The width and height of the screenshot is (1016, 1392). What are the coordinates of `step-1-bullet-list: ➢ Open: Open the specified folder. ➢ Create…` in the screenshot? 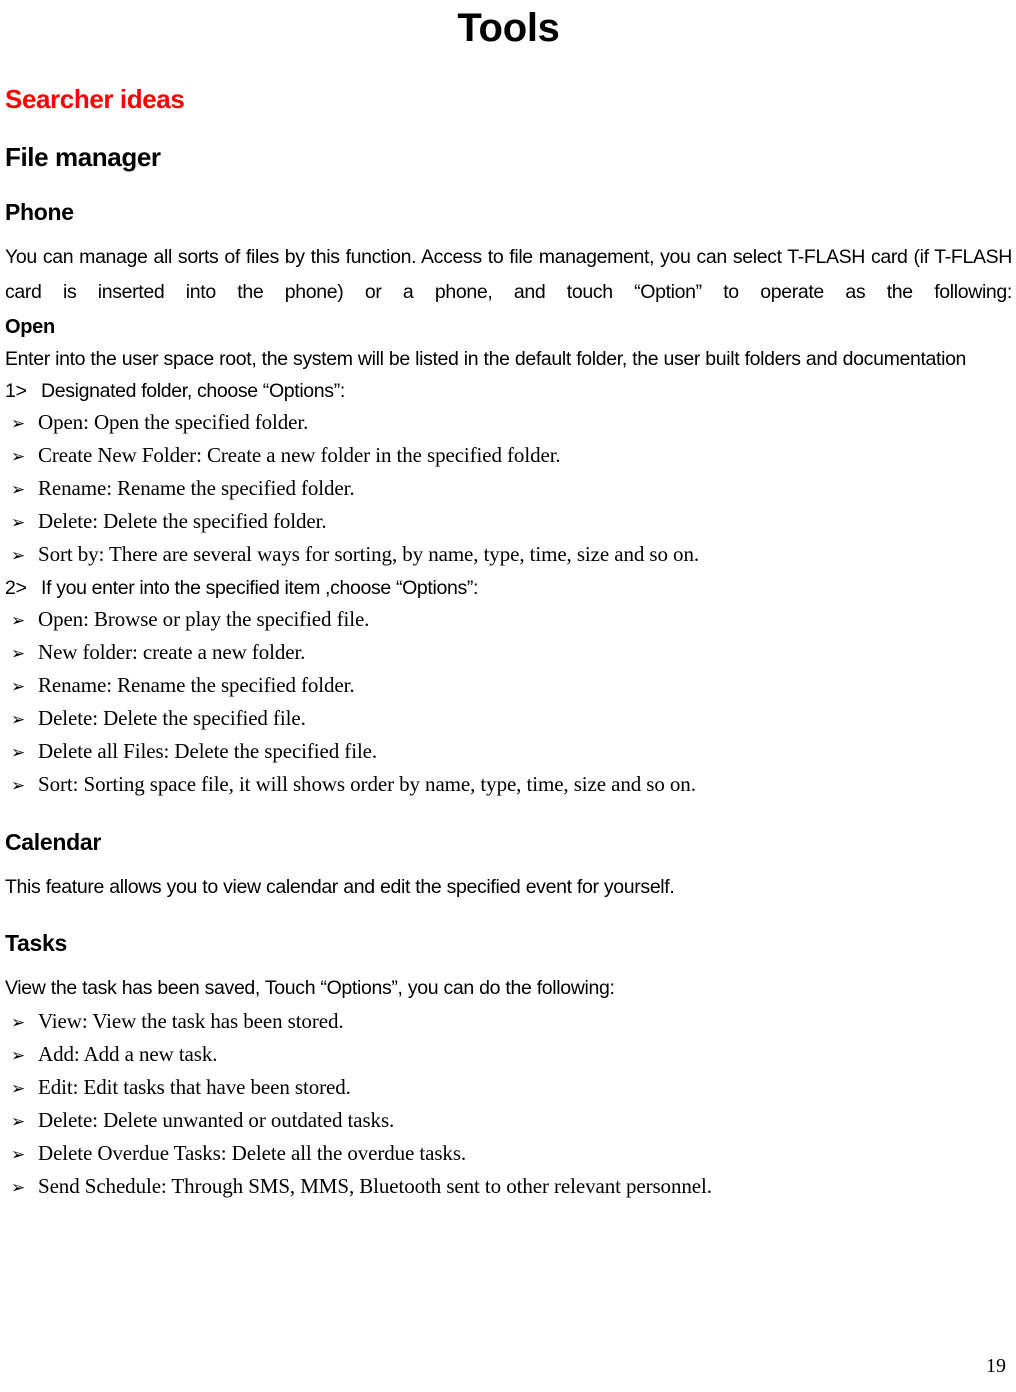 It's located at (508, 489).